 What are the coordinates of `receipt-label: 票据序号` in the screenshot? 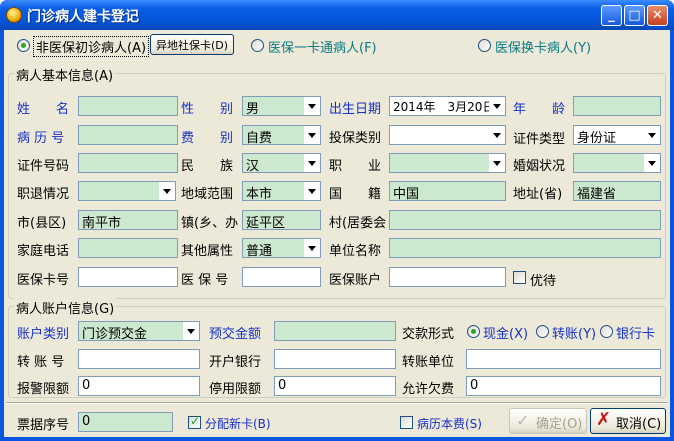 It's located at (43, 425).